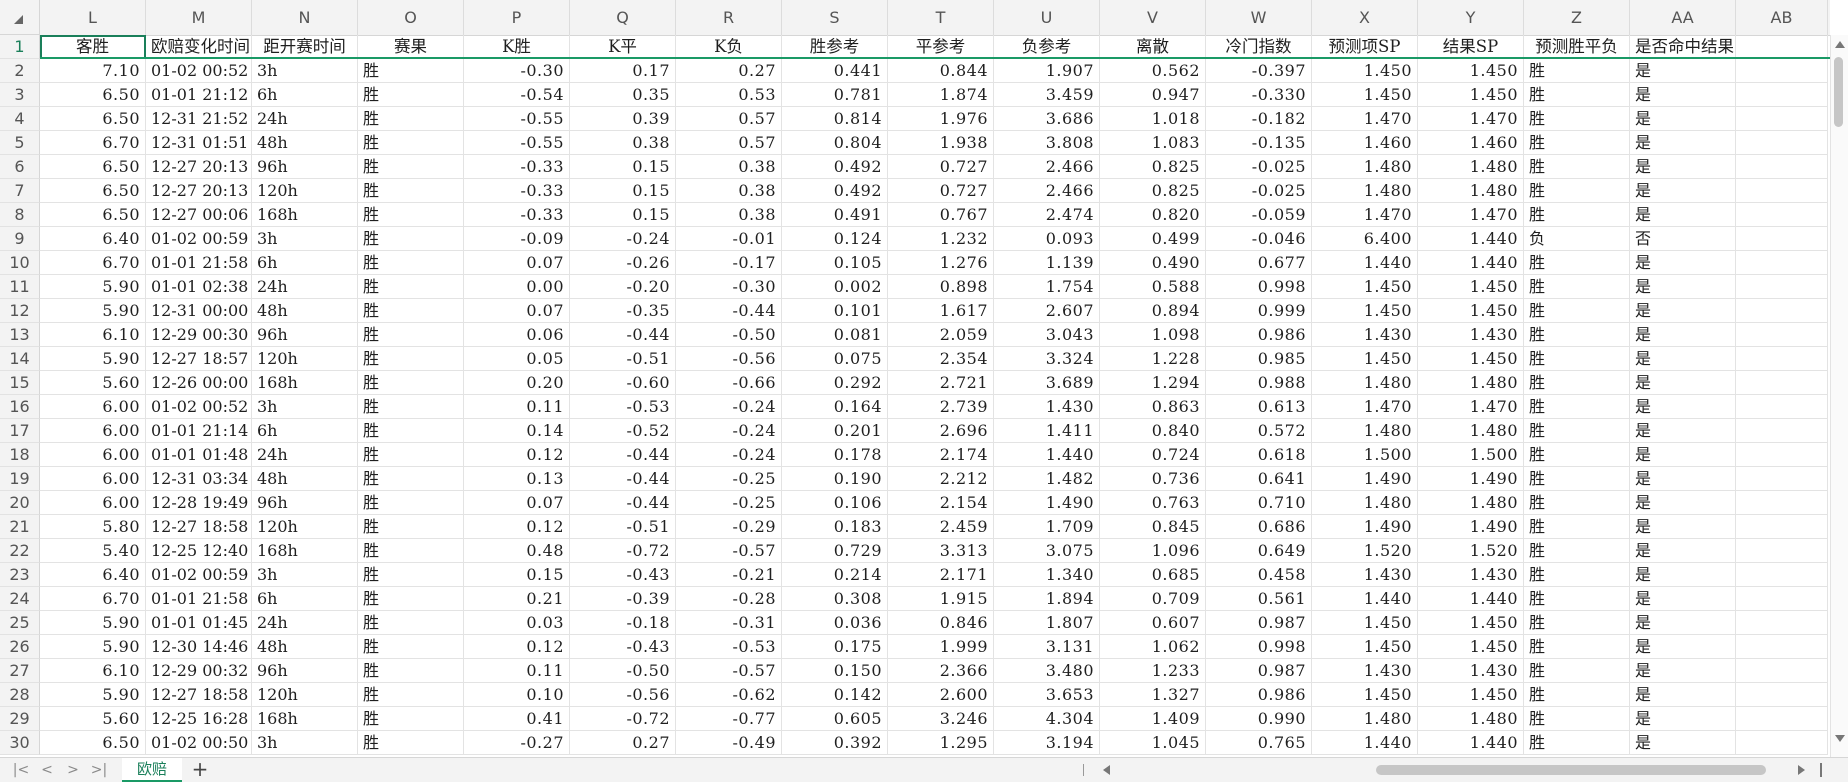 The width and height of the screenshot is (1848, 782). What do you see at coordinates (835, 503) in the screenshot?
I see `table-cell: 0.106` at bounding box center [835, 503].